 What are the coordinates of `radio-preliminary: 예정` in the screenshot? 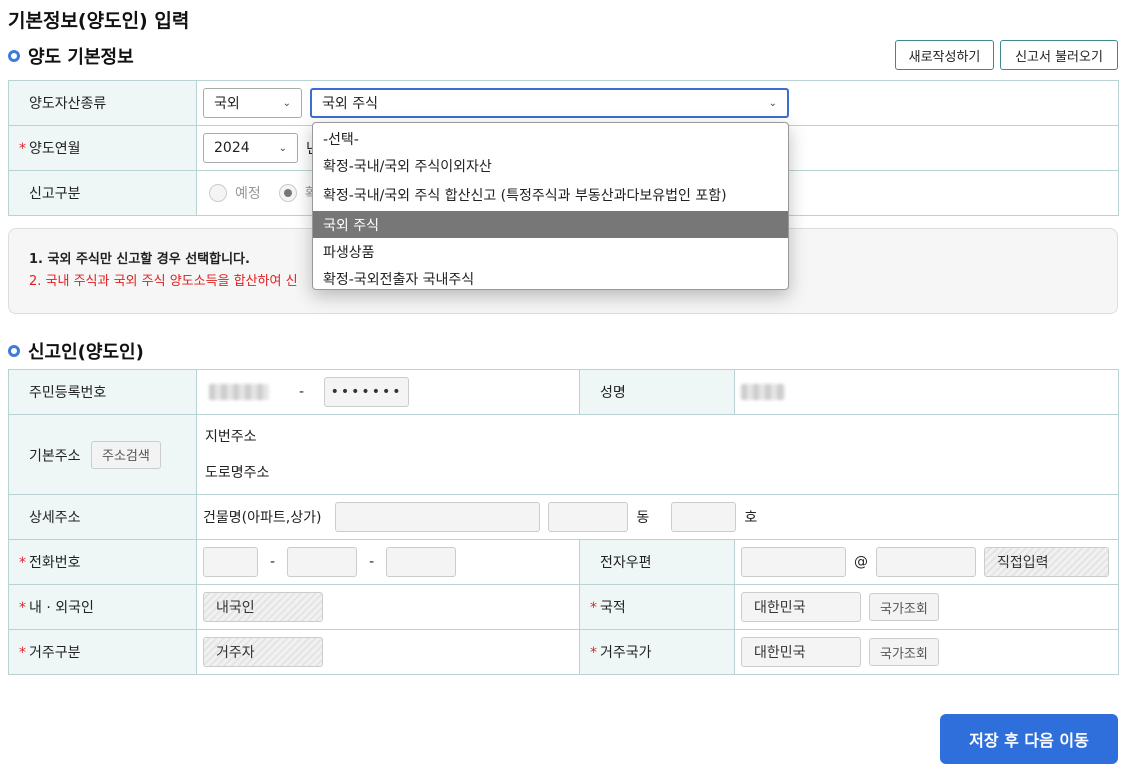 It's located at (235, 193).